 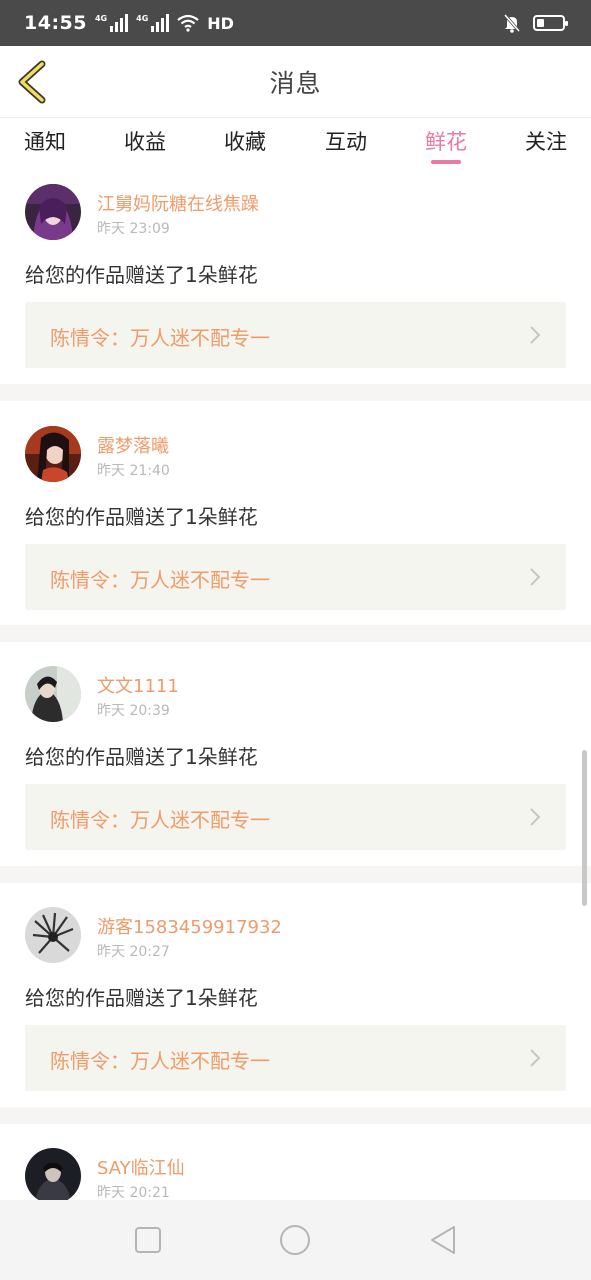 I want to click on tab-interactions: 互动, so click(x=346, y=141).